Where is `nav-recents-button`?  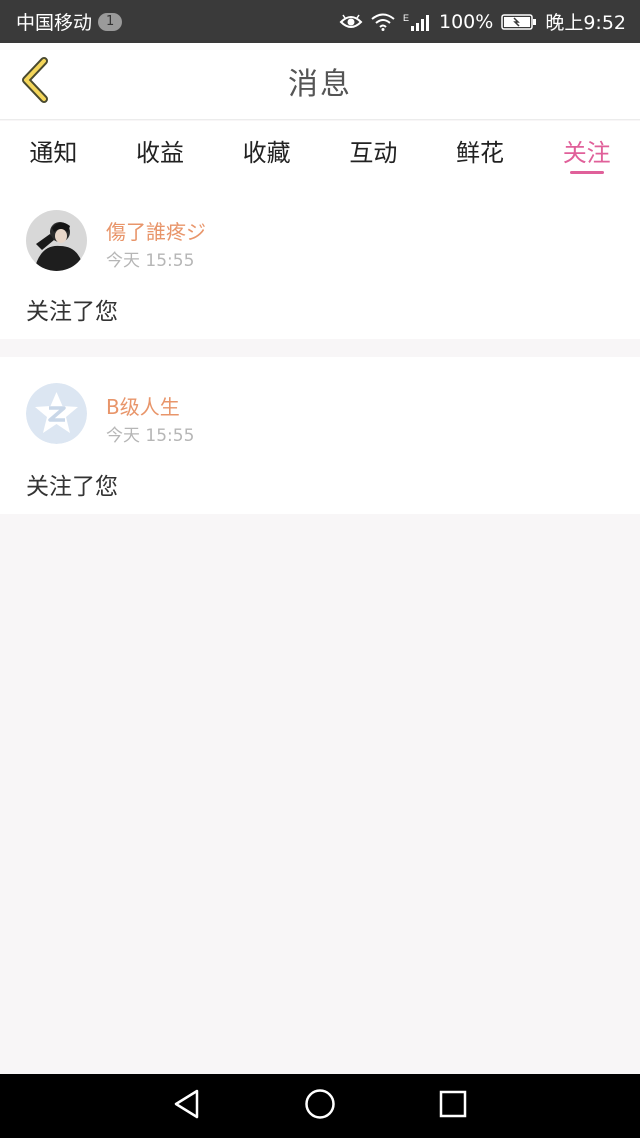
nav-recents-button is located at coordinates (453, 1106).